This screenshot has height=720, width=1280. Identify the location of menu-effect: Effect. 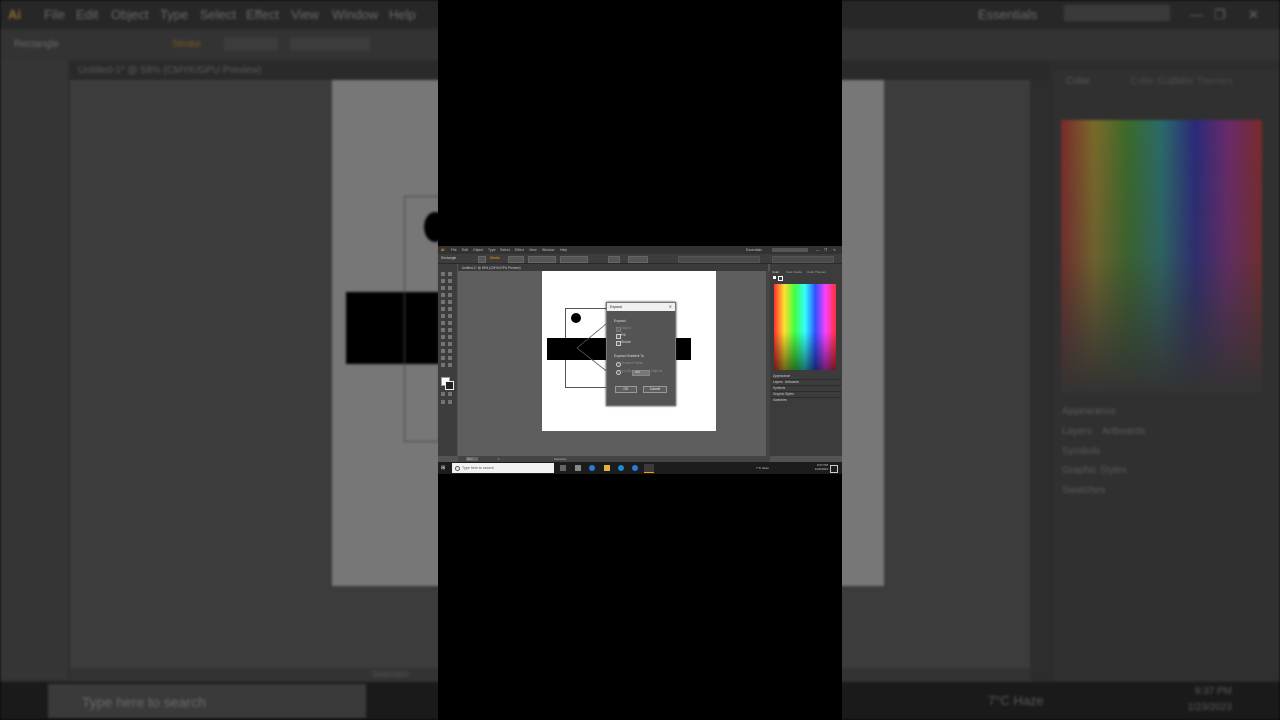
(519, 250).